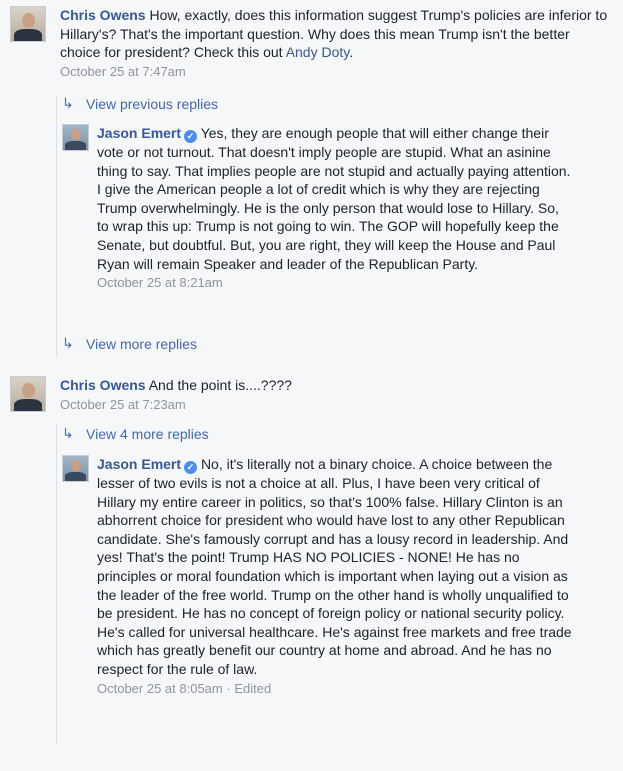 Image resolution: width=623 pixels, height=771 pixels. Describe the element at coordinates (135, 433) in the screenshot. I see `view-4-more-replies-link: ↳ View 4 more replies` at that location.